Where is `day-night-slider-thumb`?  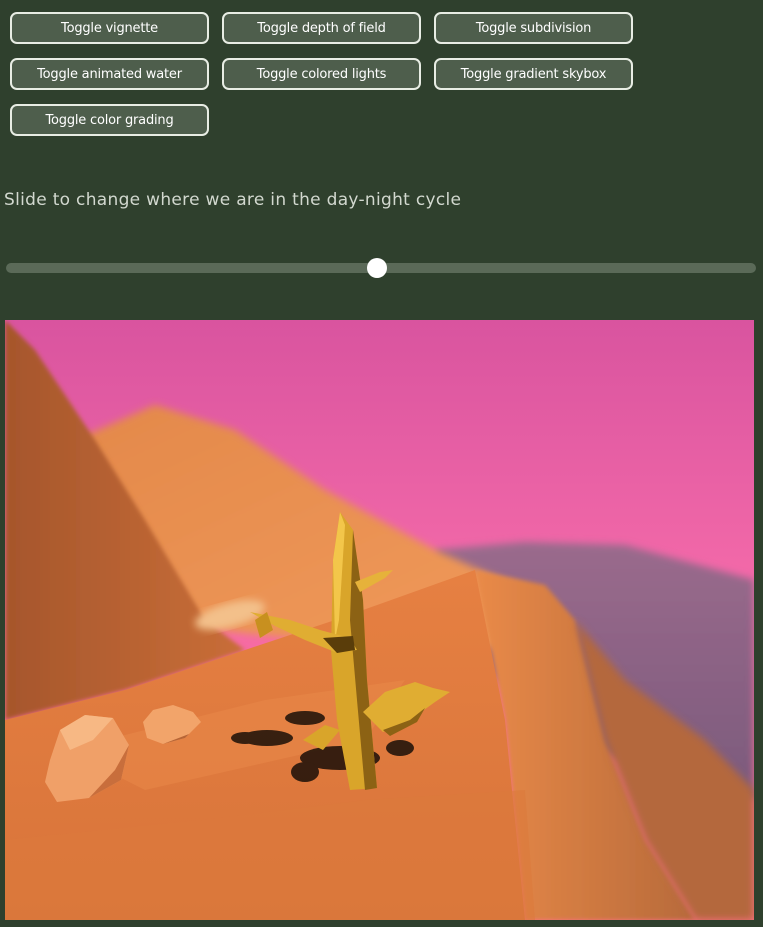 day-night-slider-thumb is located at coordinates (377, 268).